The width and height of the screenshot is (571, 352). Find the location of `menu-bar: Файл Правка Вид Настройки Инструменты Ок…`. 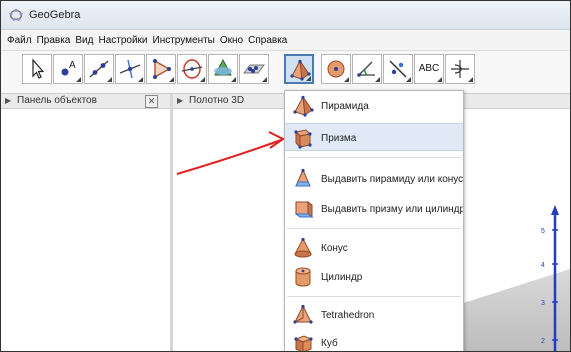

menu-bar: Файл Правка Вид Настройки Инструменты Ок… is located at coordinates (285, 40).